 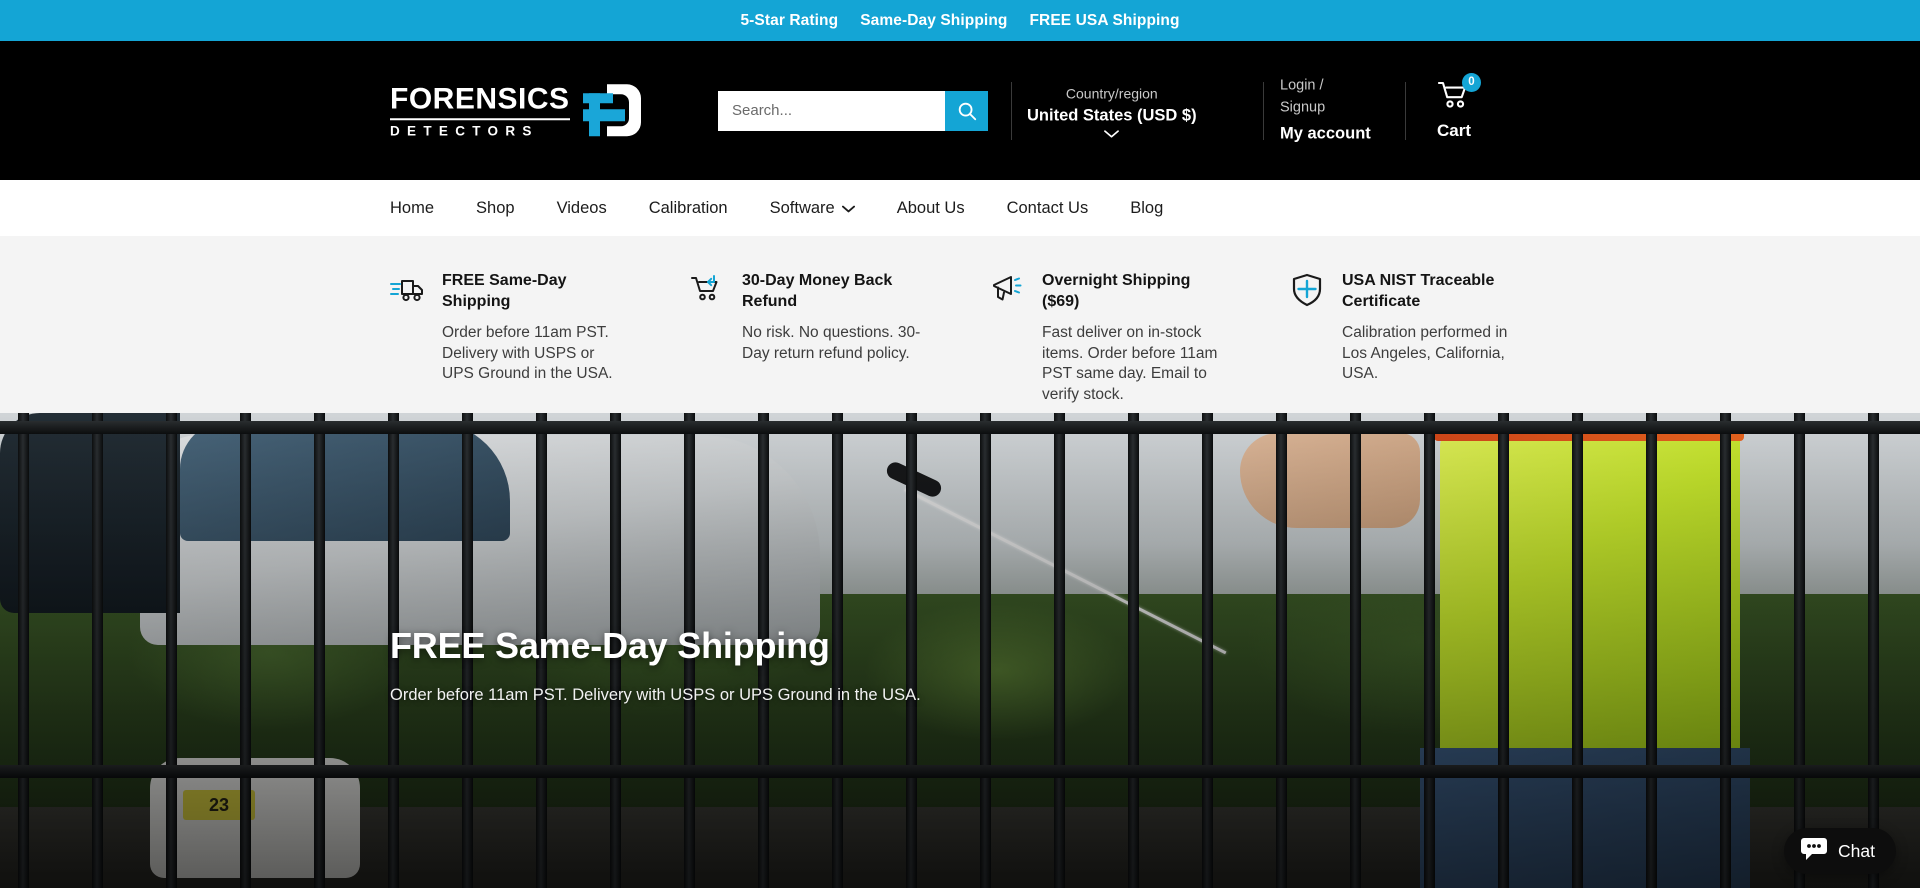 What do you see at coordinates (1302, 84) in the screenshot?
I see `login-label: Login /` at bounding box center [1302, 84].